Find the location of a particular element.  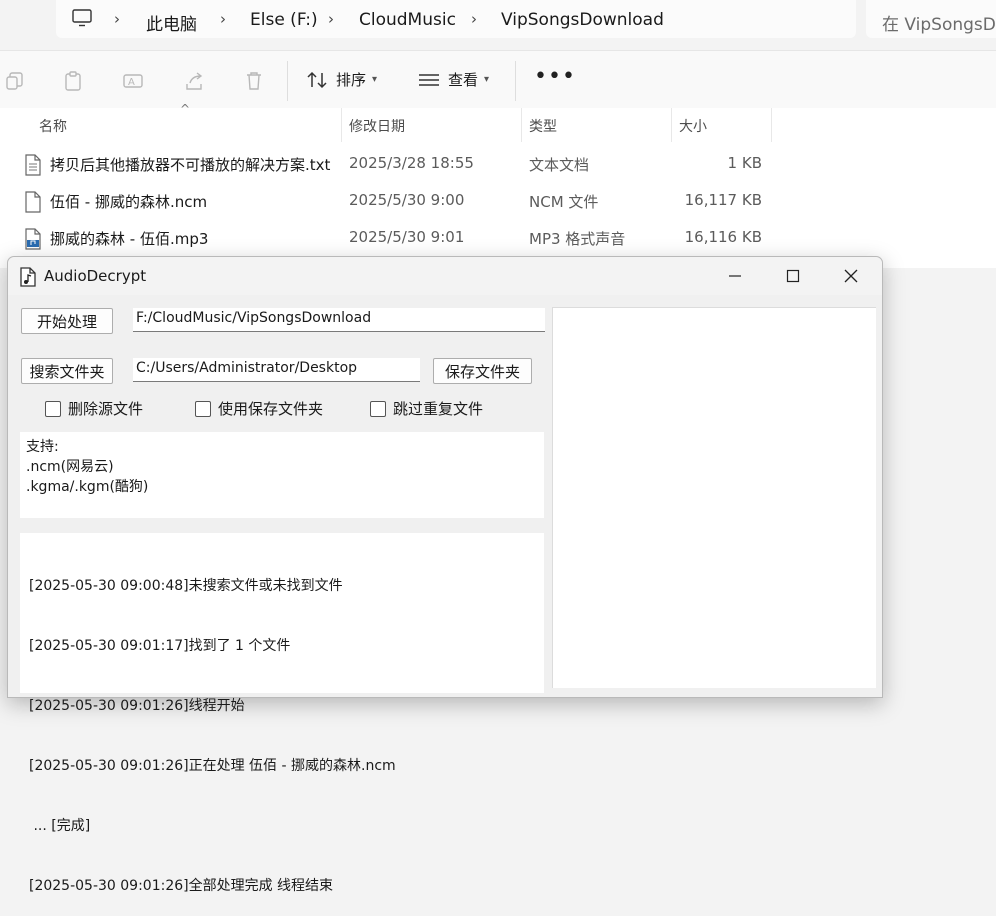

sort-ascending-icon: ^ is located at coordinates (185, 109).